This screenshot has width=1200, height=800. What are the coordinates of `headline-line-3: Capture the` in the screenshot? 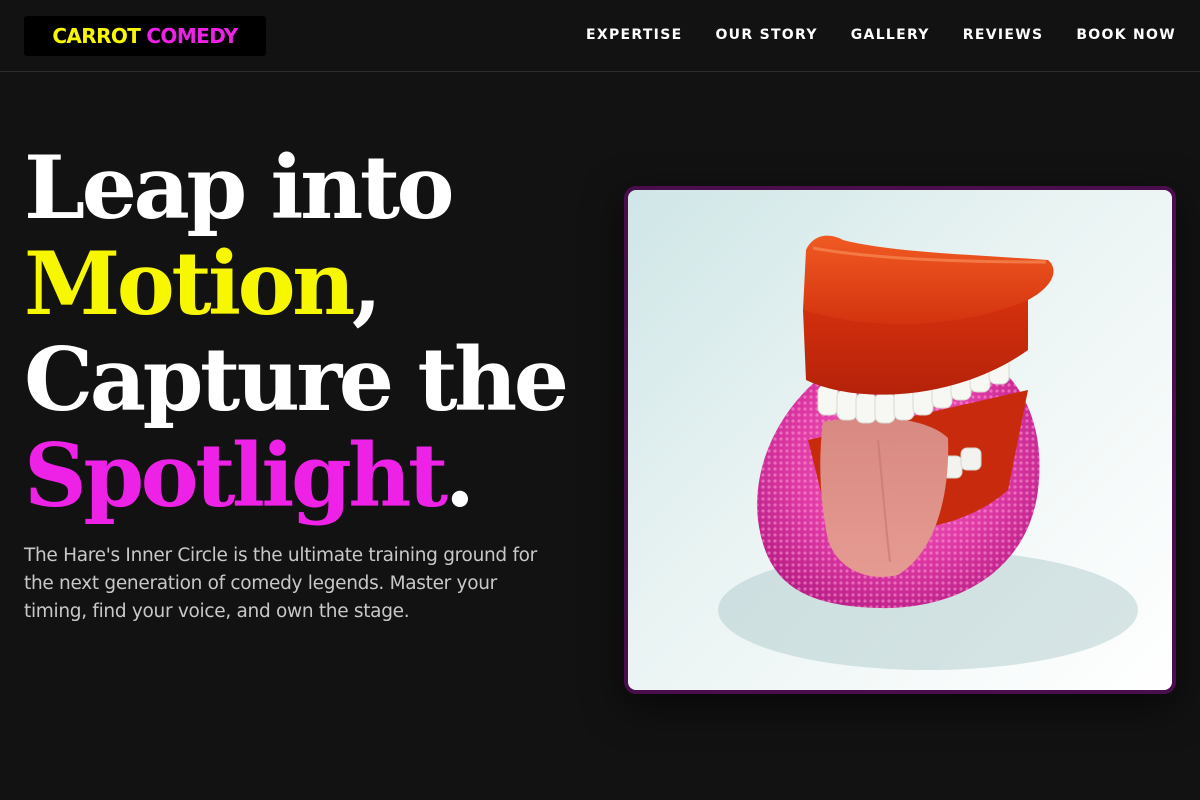 It's located at (296, 379).